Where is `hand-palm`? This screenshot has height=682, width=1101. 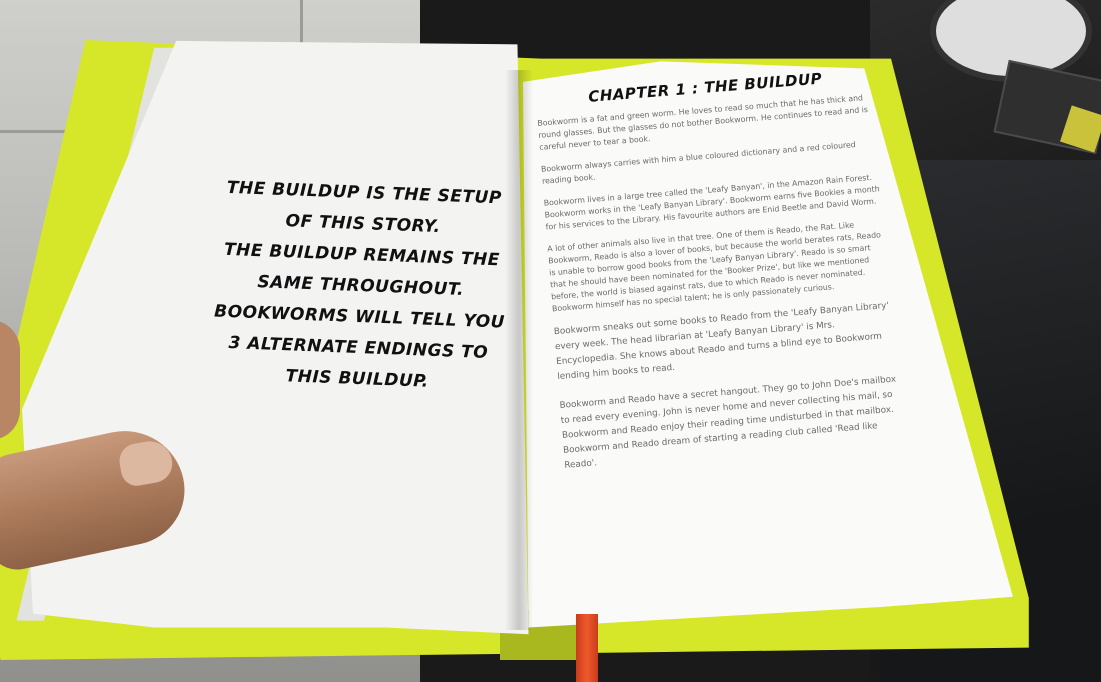
hand-palm is located at coordinates (10, 380).